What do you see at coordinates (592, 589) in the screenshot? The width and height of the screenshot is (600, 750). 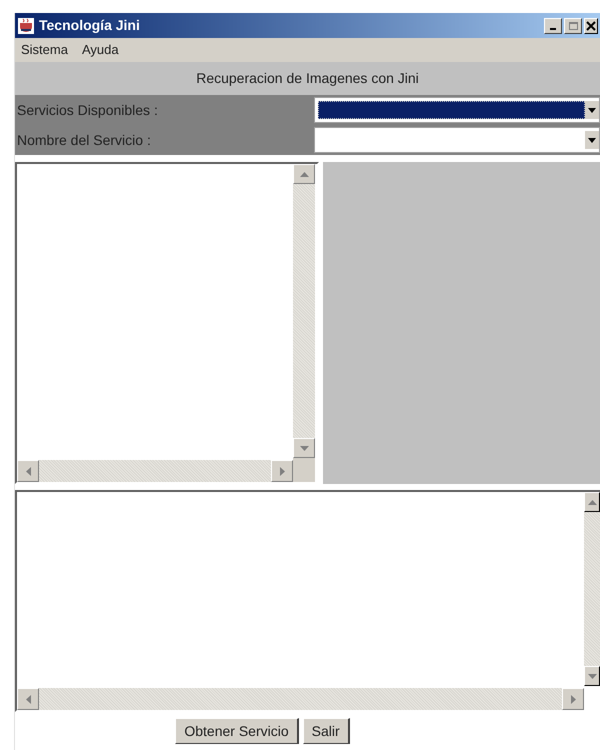 I see `vertical-scrollbar` at bounding box center [592, 589].